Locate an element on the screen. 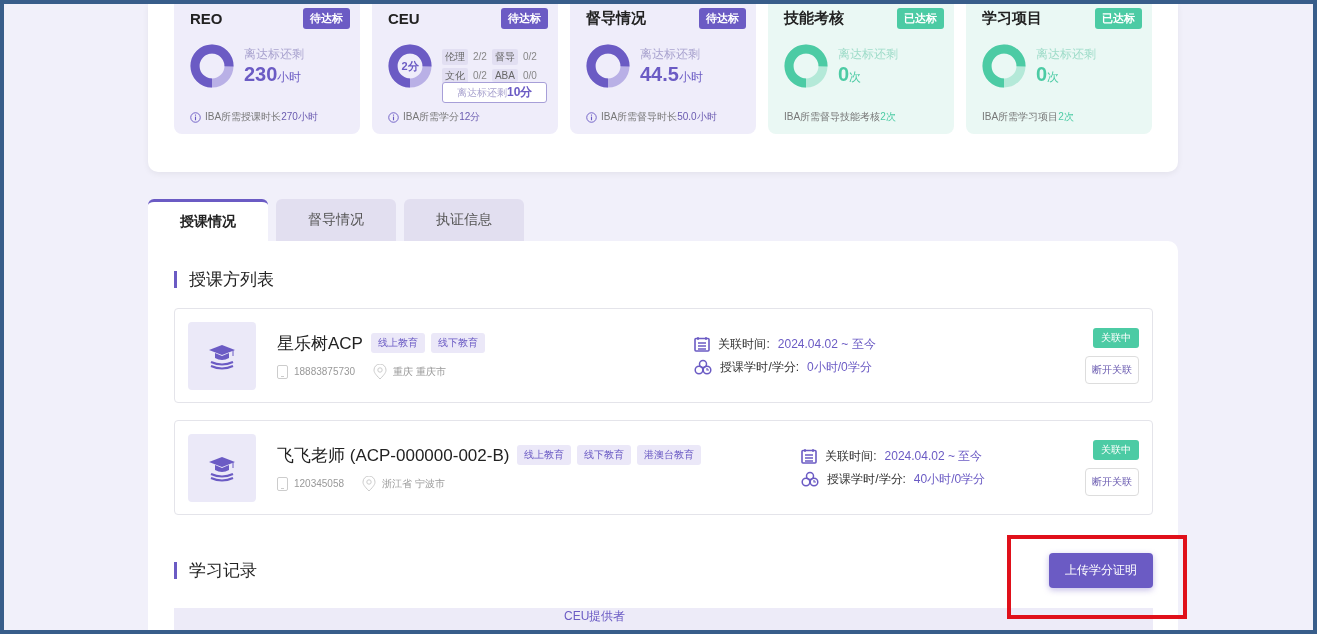 The image size is (1317, 634). note-text: IBA所需督导时长 is located at coordinates (639, 117).